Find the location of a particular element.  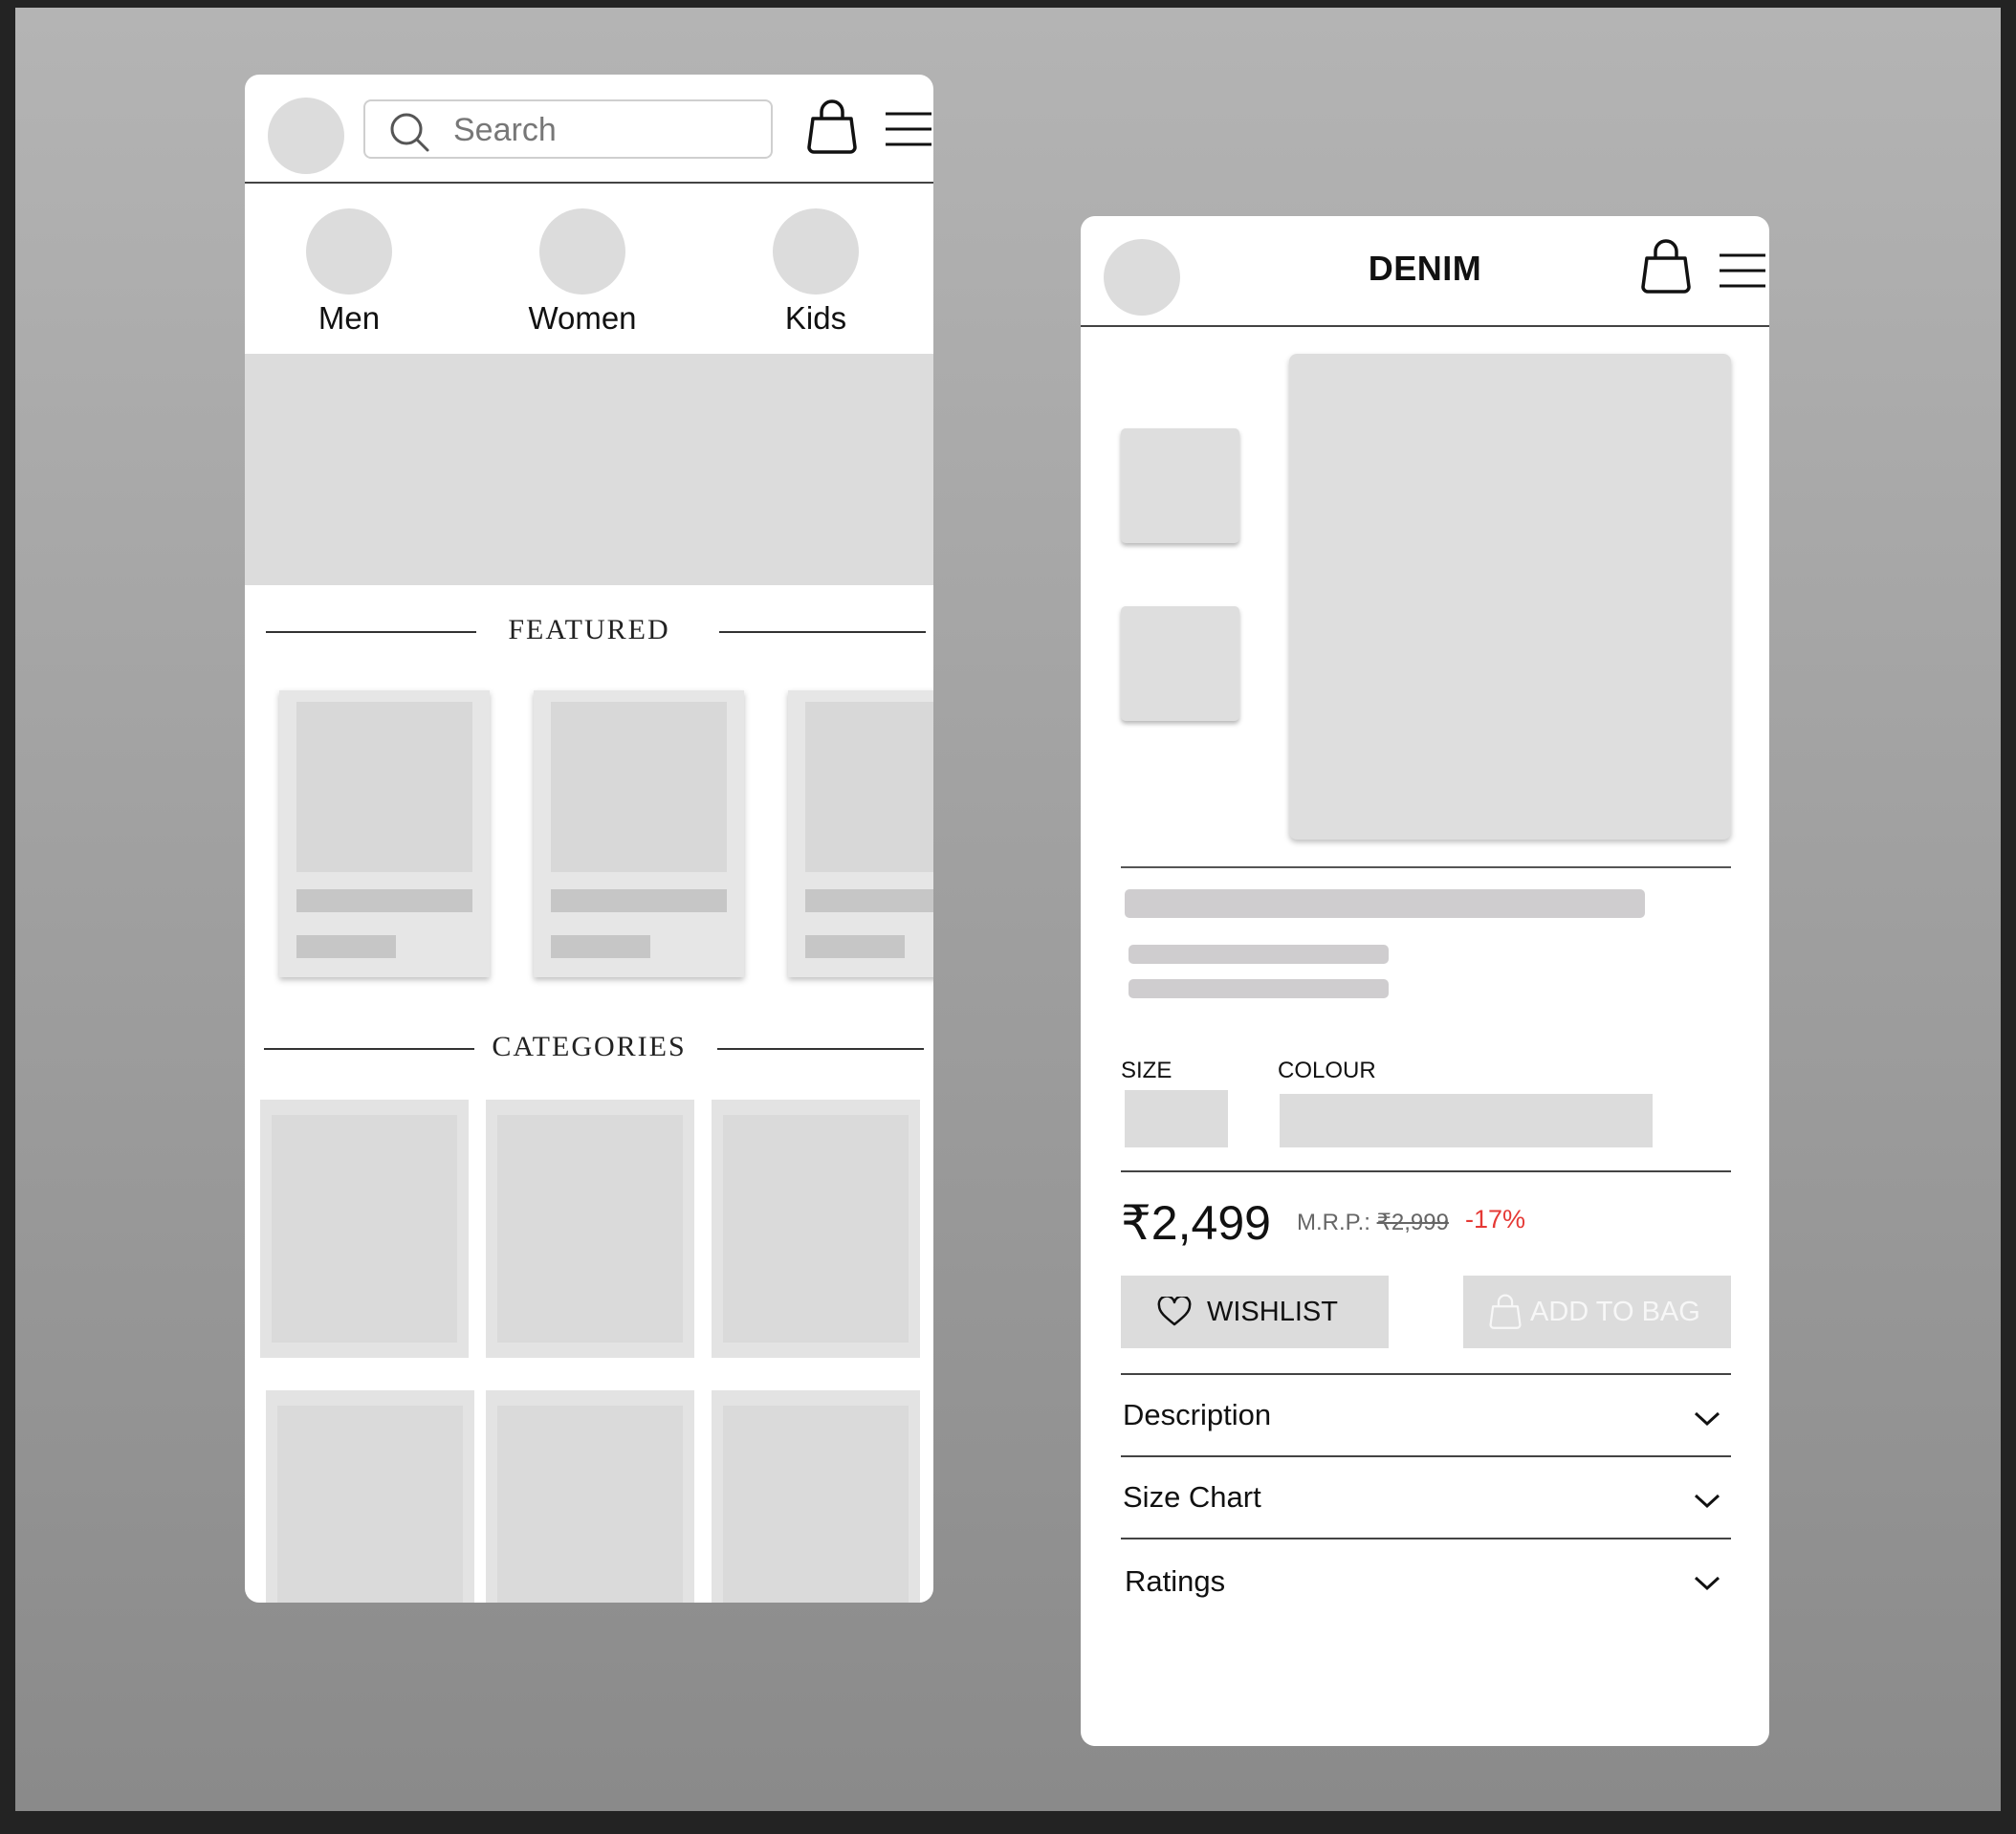

colour-label: COLOUR is located at coordinates (1327, 1071).